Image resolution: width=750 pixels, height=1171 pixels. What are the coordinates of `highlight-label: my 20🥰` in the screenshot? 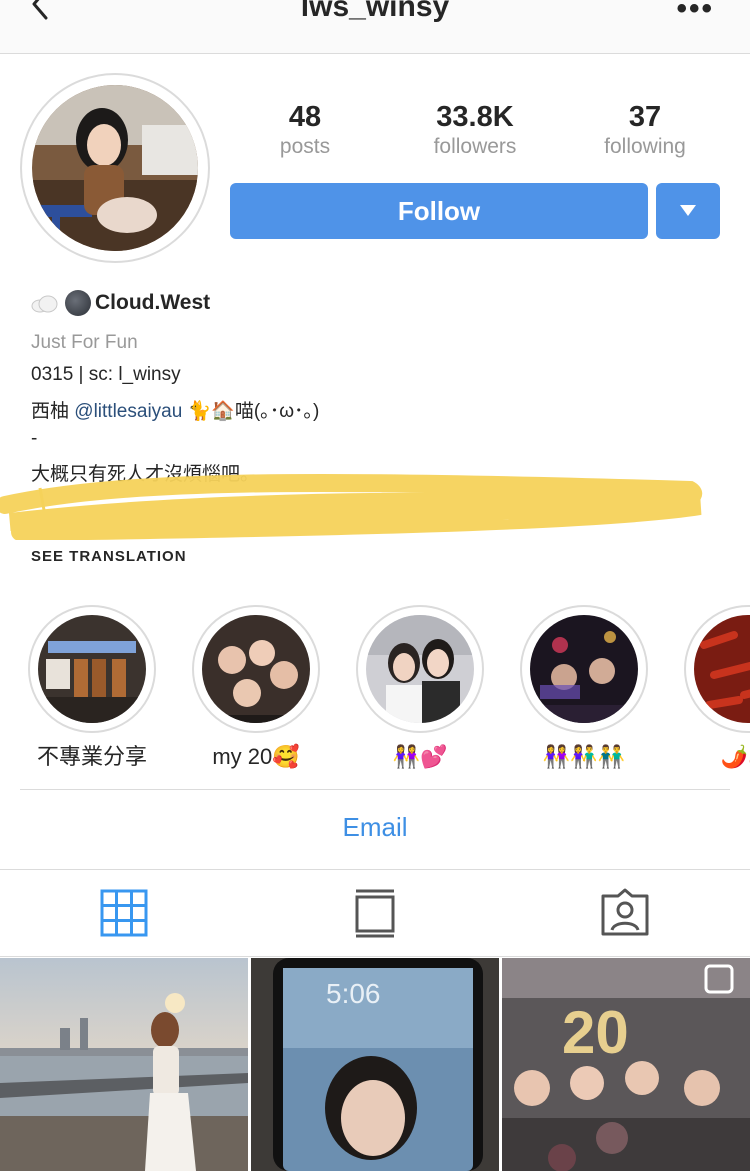 It's located at (256, 756).